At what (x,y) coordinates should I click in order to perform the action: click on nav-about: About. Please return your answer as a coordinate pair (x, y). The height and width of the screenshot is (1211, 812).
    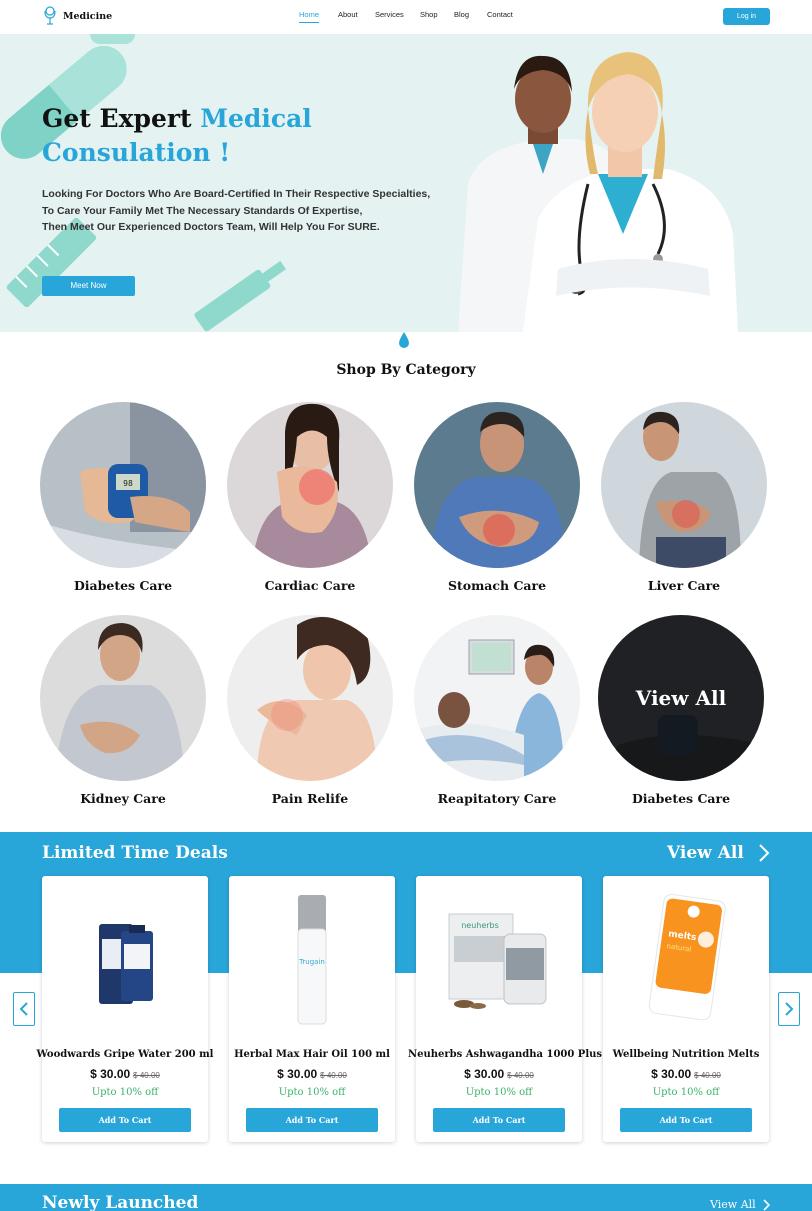
    Looking at the image, I should click on (348, 14).